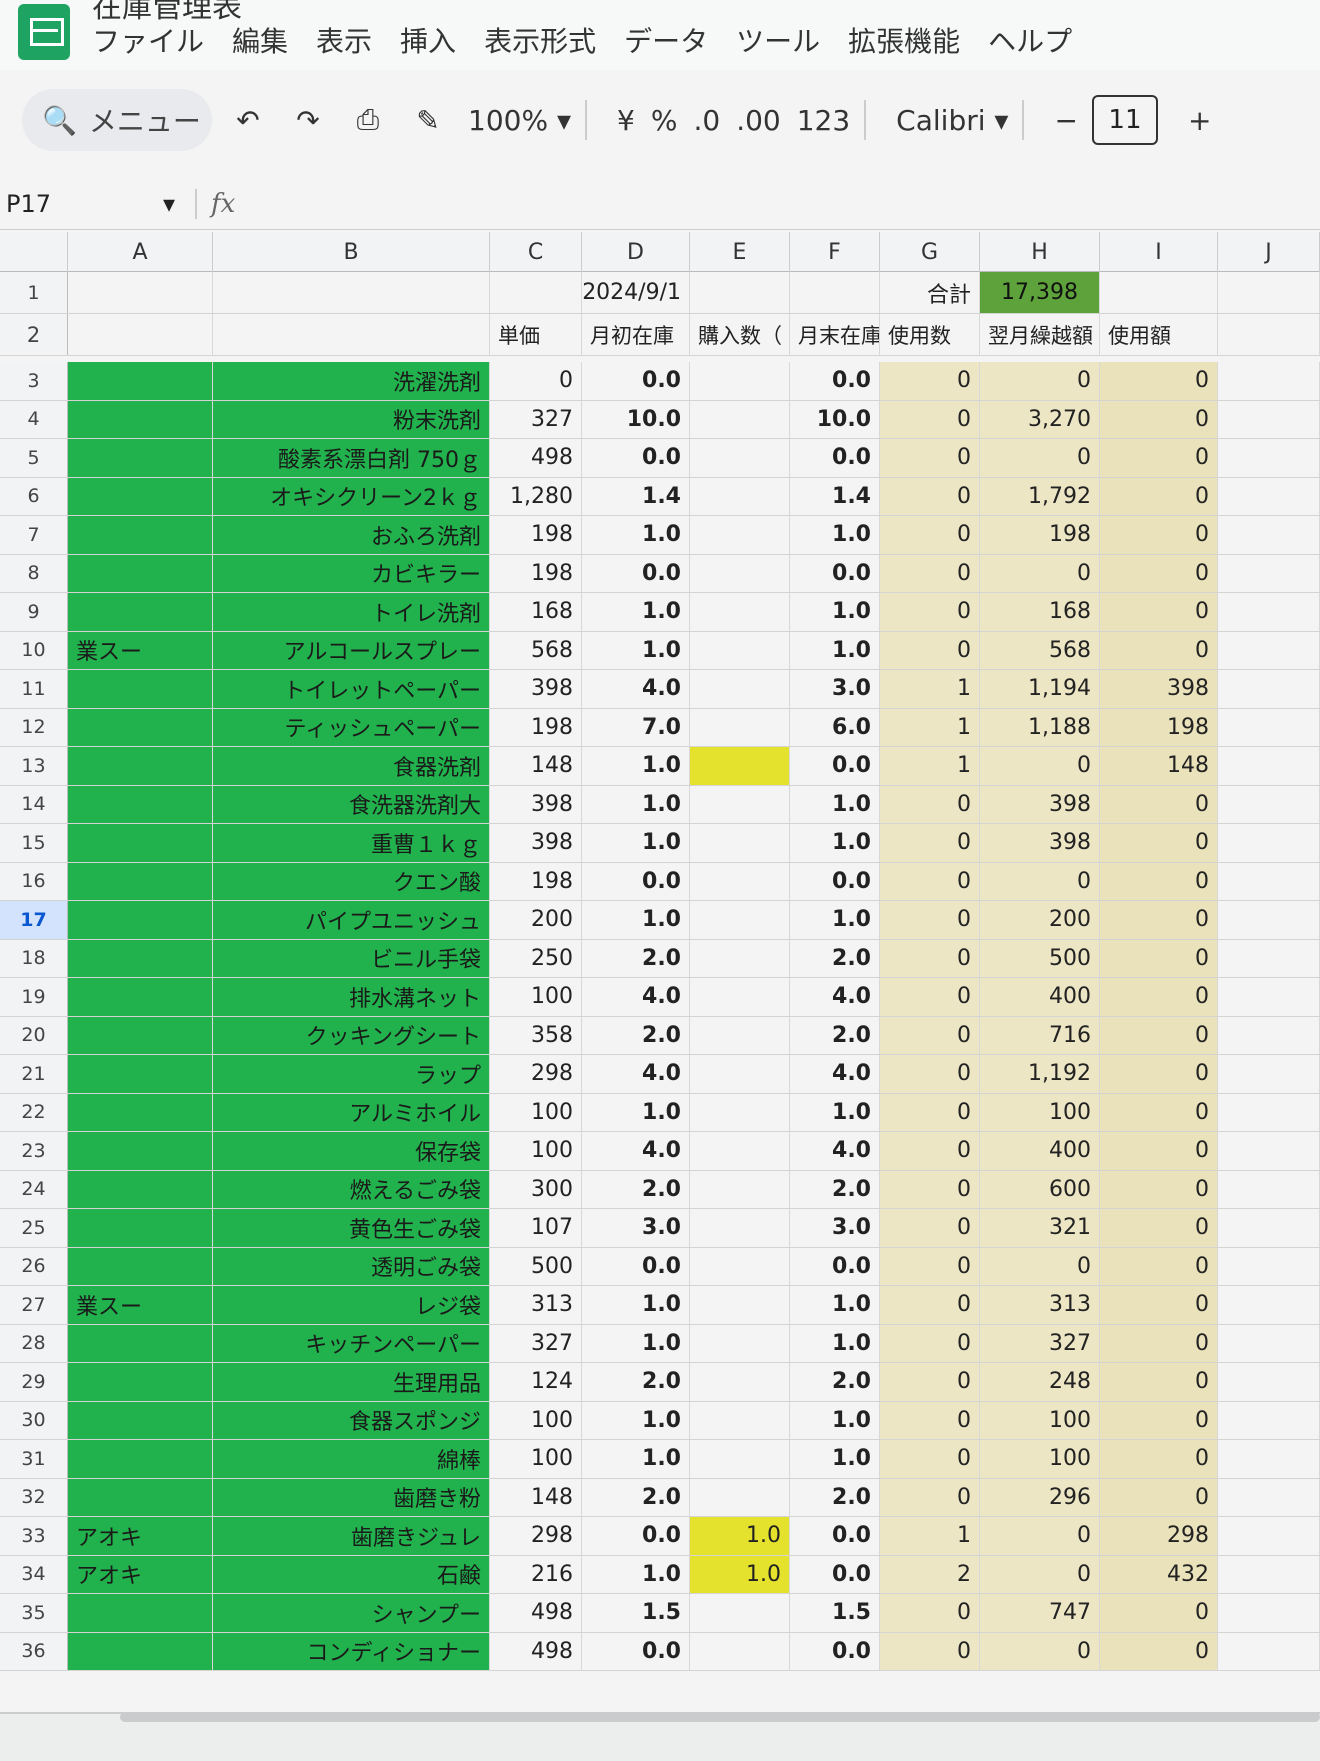 Image resolution: width=1320 pixels, height=1761 pixels. I want to click on item-name-cell: キッチンペーパー, so click(351, 1343).